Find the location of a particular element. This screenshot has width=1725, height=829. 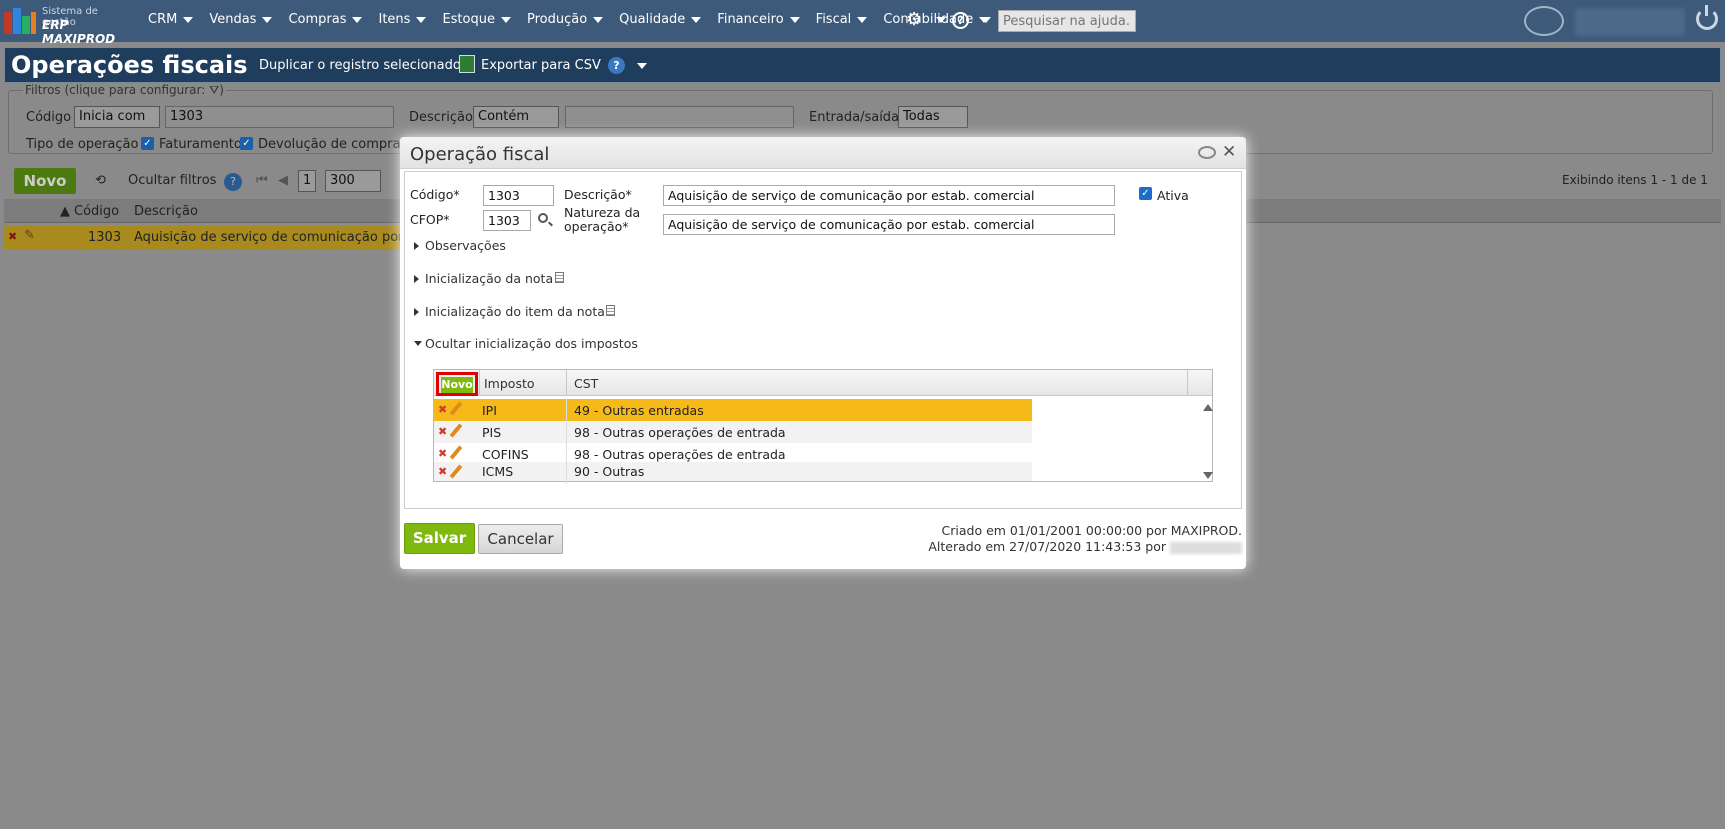

imposto-cell: ICMS is located at coordinates (498, 471).